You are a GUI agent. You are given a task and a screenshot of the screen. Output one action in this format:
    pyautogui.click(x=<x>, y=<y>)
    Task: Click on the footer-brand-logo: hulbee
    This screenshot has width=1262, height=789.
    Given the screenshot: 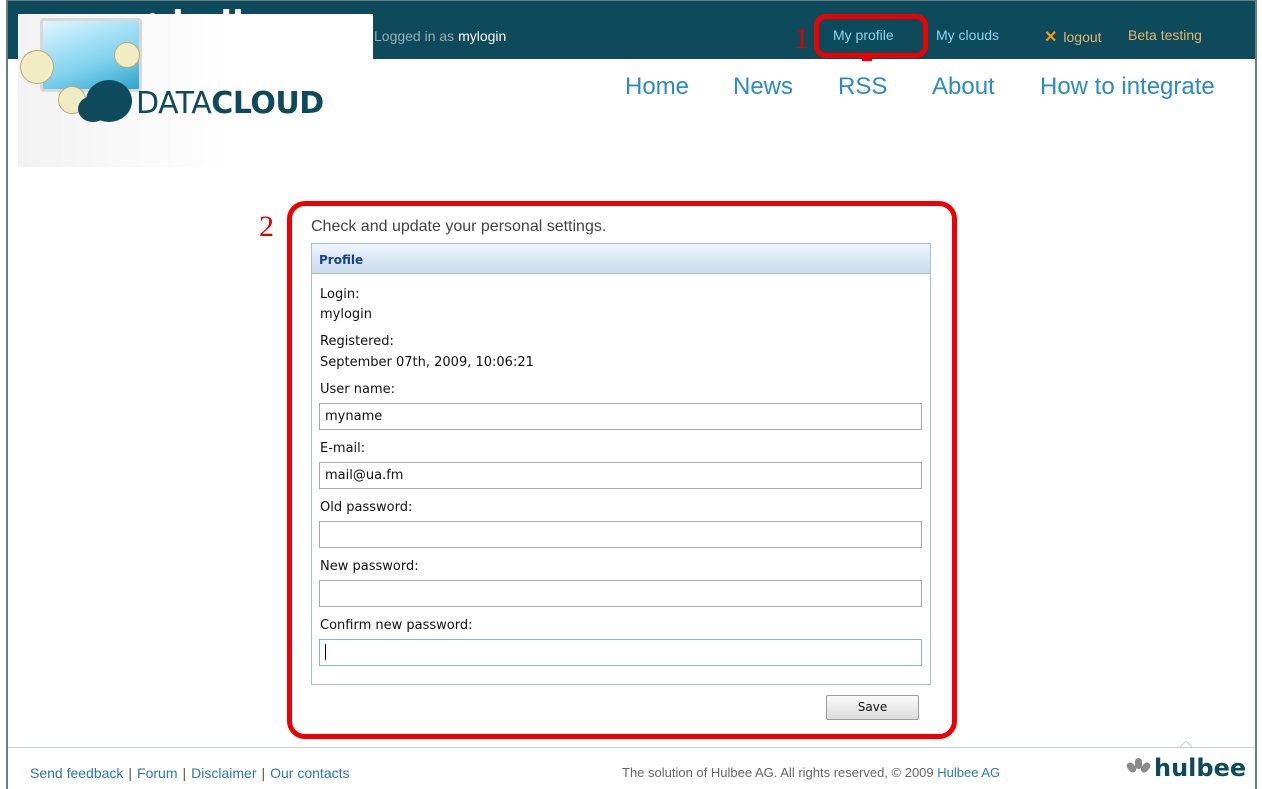 What is the action you would take?
    pyautogui.click(x=1186, y=768)
    